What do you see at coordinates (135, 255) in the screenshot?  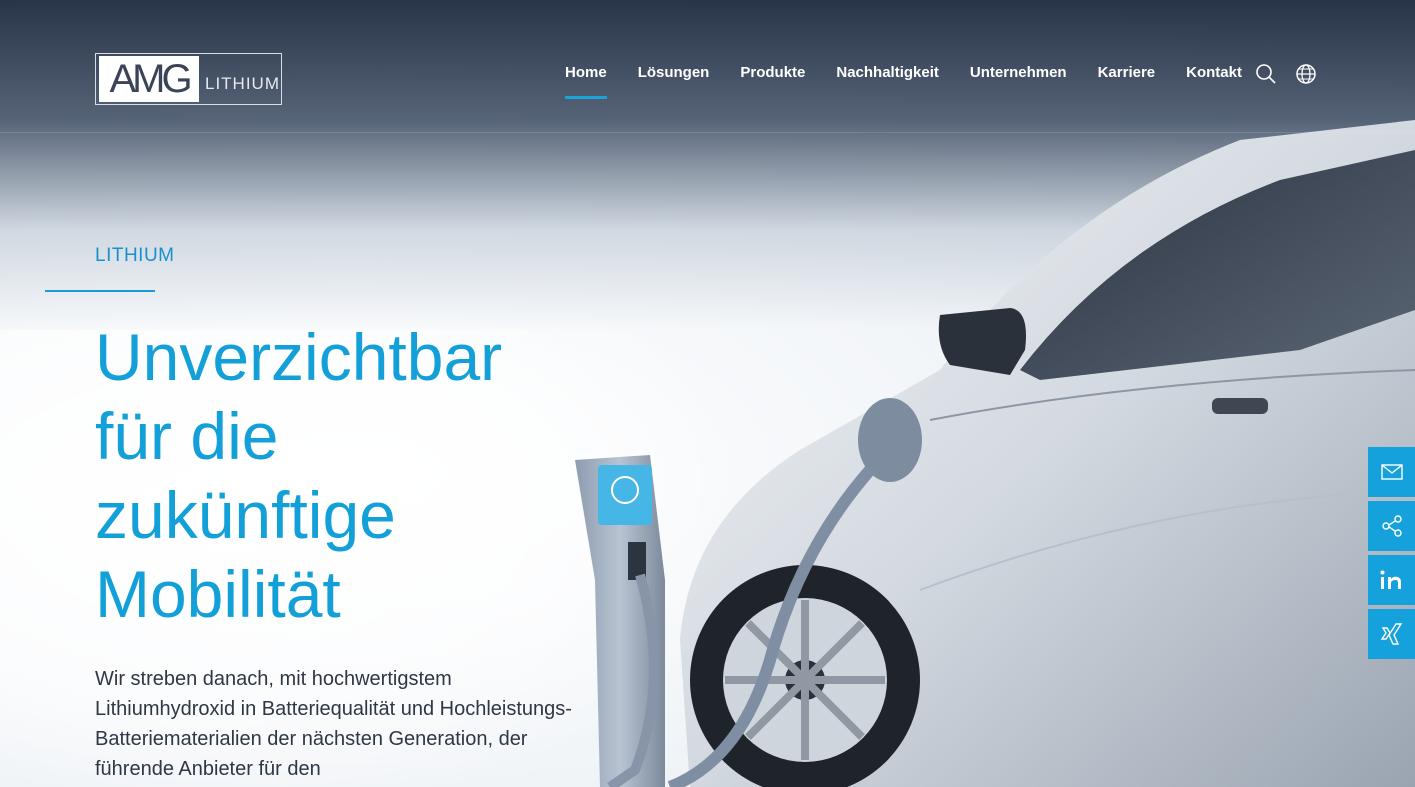 I see `hero-eyebrow: LITHIUM` at bounding box center [135, 255].